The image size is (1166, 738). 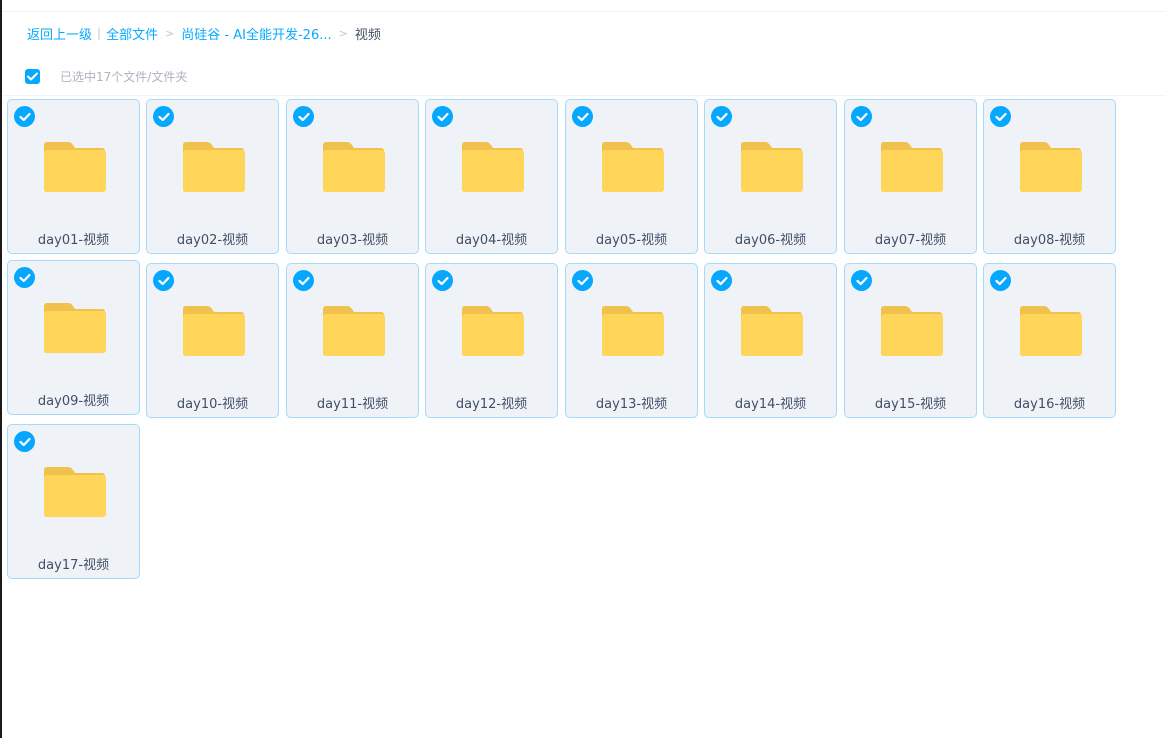 What do you see at coordinates (770, 404) in the screenshot?
I see `file-name: day14-视频` at bounding box center [770, 404].